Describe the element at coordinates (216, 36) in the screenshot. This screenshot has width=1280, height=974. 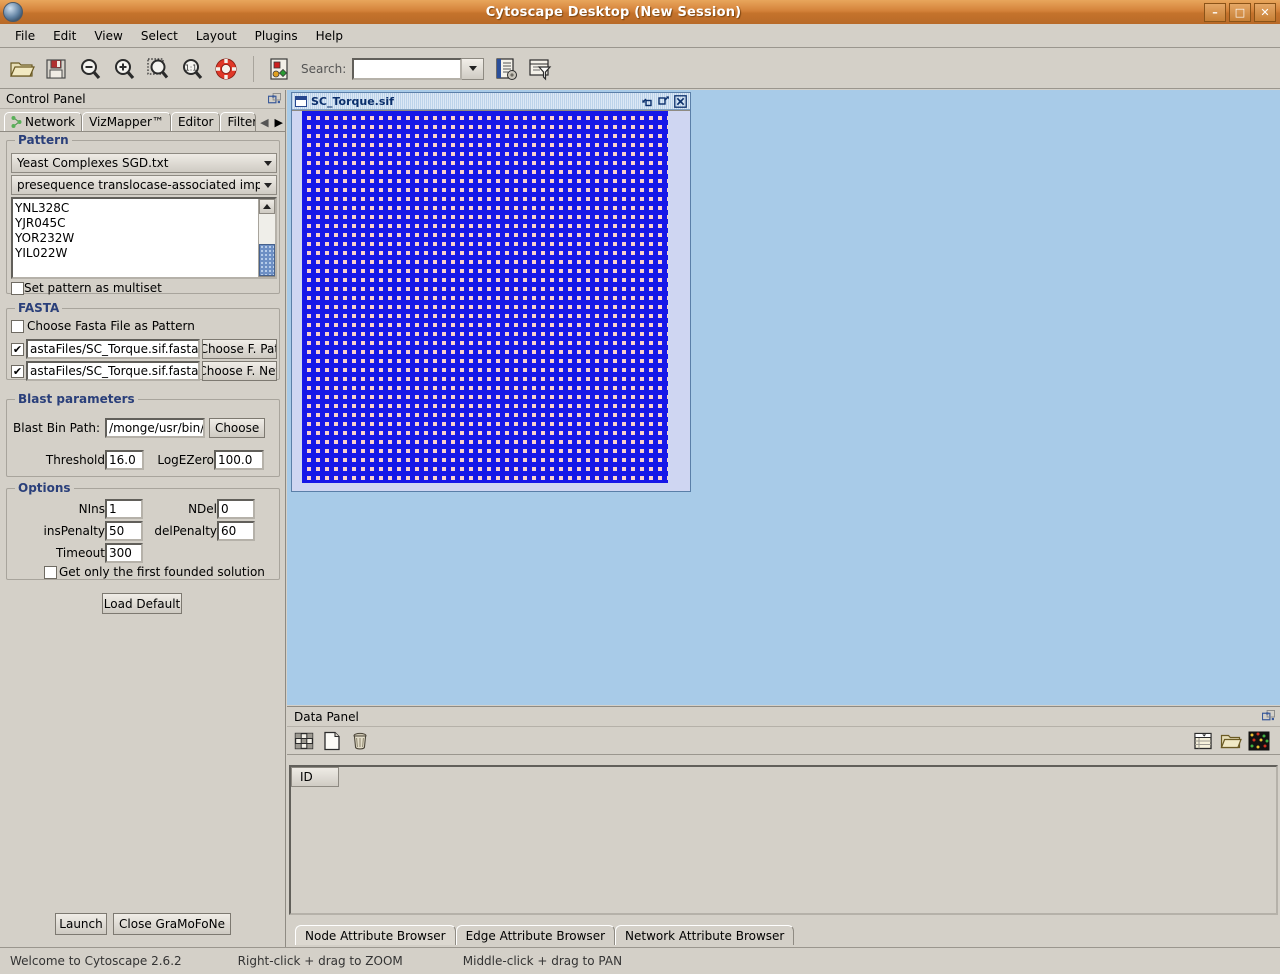
I see `menu-layout: Layout` at that location.